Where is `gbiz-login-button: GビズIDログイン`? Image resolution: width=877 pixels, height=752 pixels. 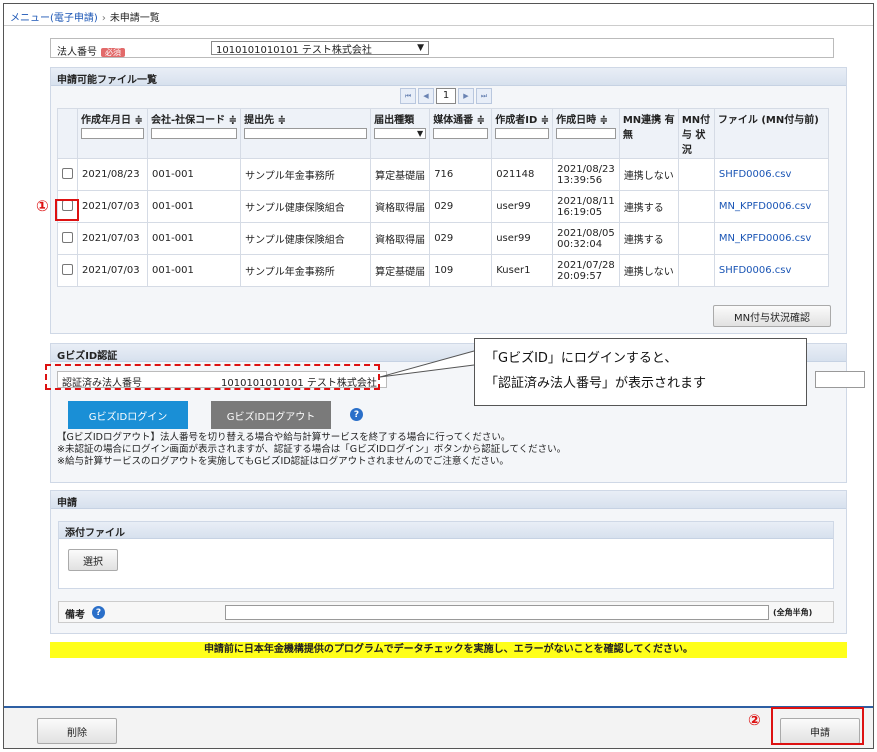 gbiz-login-button: GビズIDログイン is located at coordinates (128, 415).